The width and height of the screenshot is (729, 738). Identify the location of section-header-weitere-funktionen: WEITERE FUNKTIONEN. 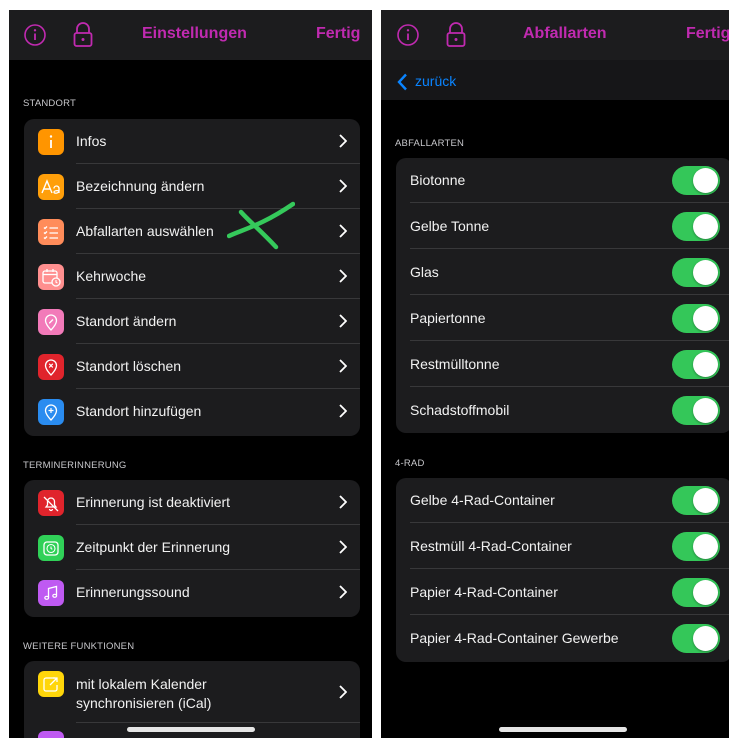
(79, 646).